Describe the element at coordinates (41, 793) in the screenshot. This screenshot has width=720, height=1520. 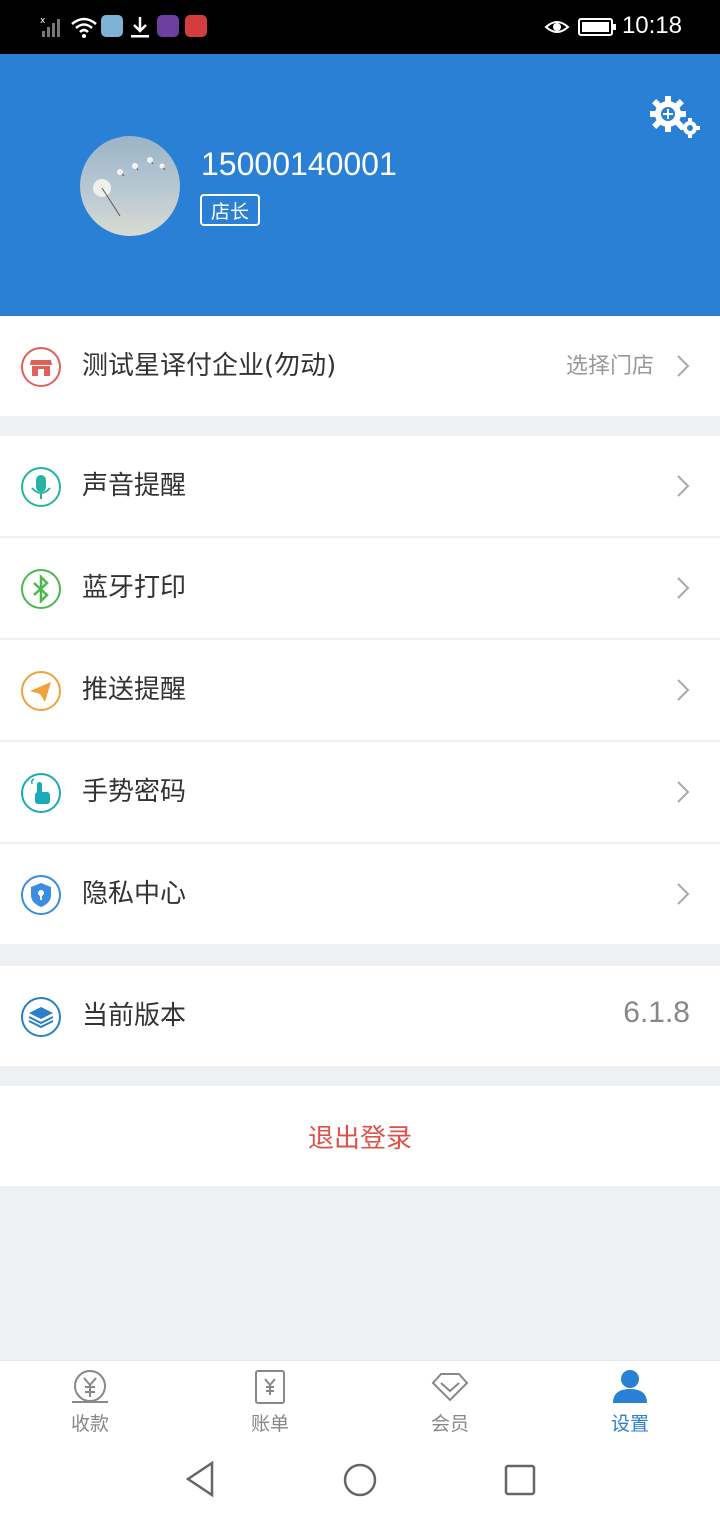
I see `hand-touch-icon` at that location.